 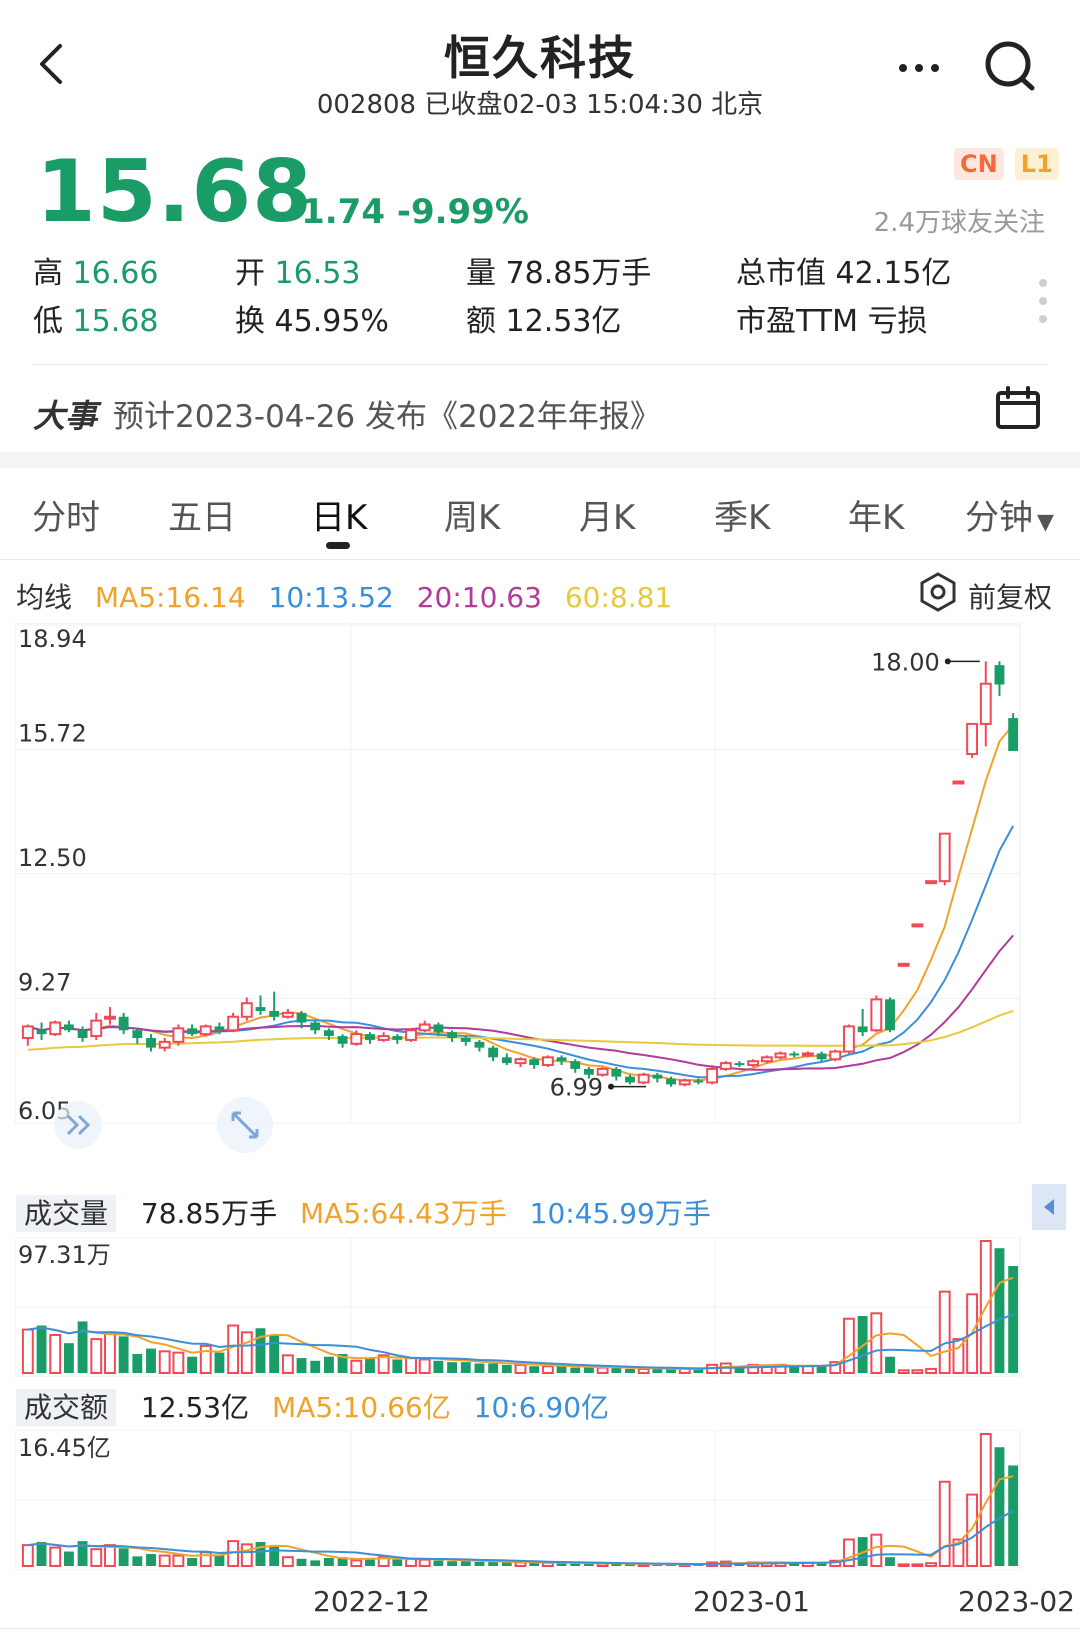 I want to click on tab-yearly-k: 年K, so click(x=876, y=514).